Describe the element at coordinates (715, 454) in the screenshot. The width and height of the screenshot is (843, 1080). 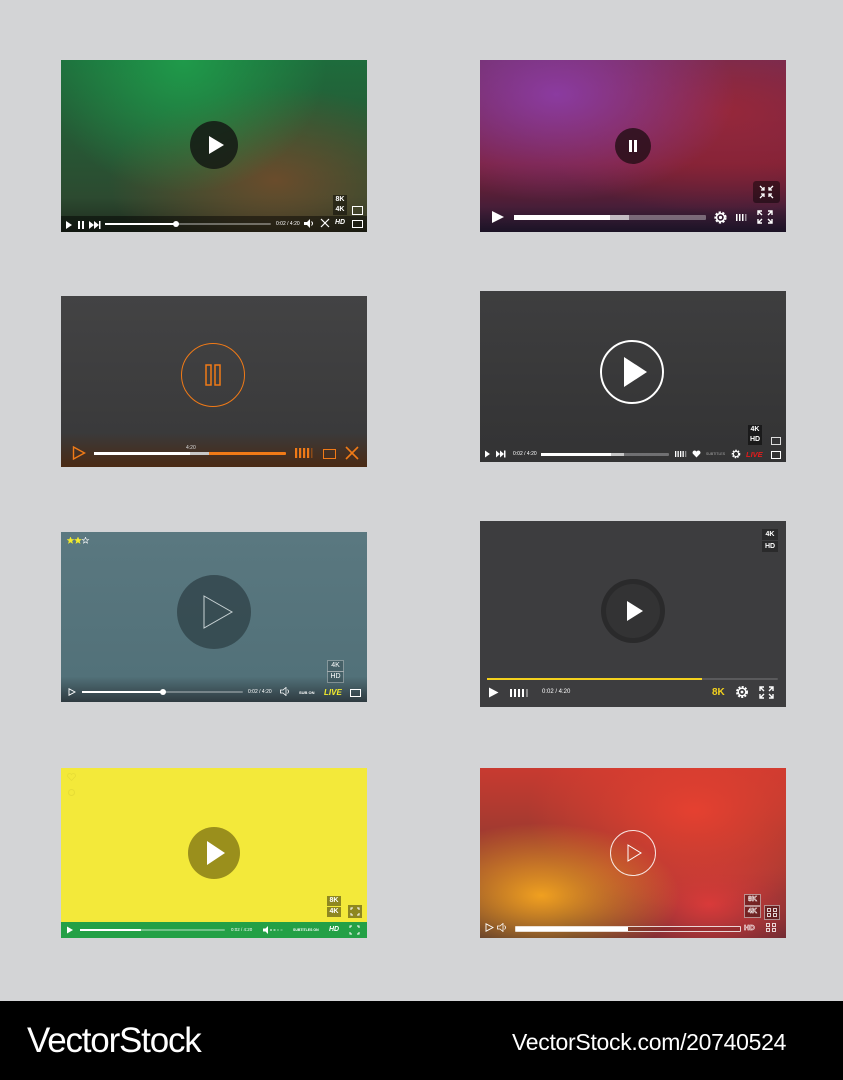
I see `subtitles-label: SUBTITLES` at that location.